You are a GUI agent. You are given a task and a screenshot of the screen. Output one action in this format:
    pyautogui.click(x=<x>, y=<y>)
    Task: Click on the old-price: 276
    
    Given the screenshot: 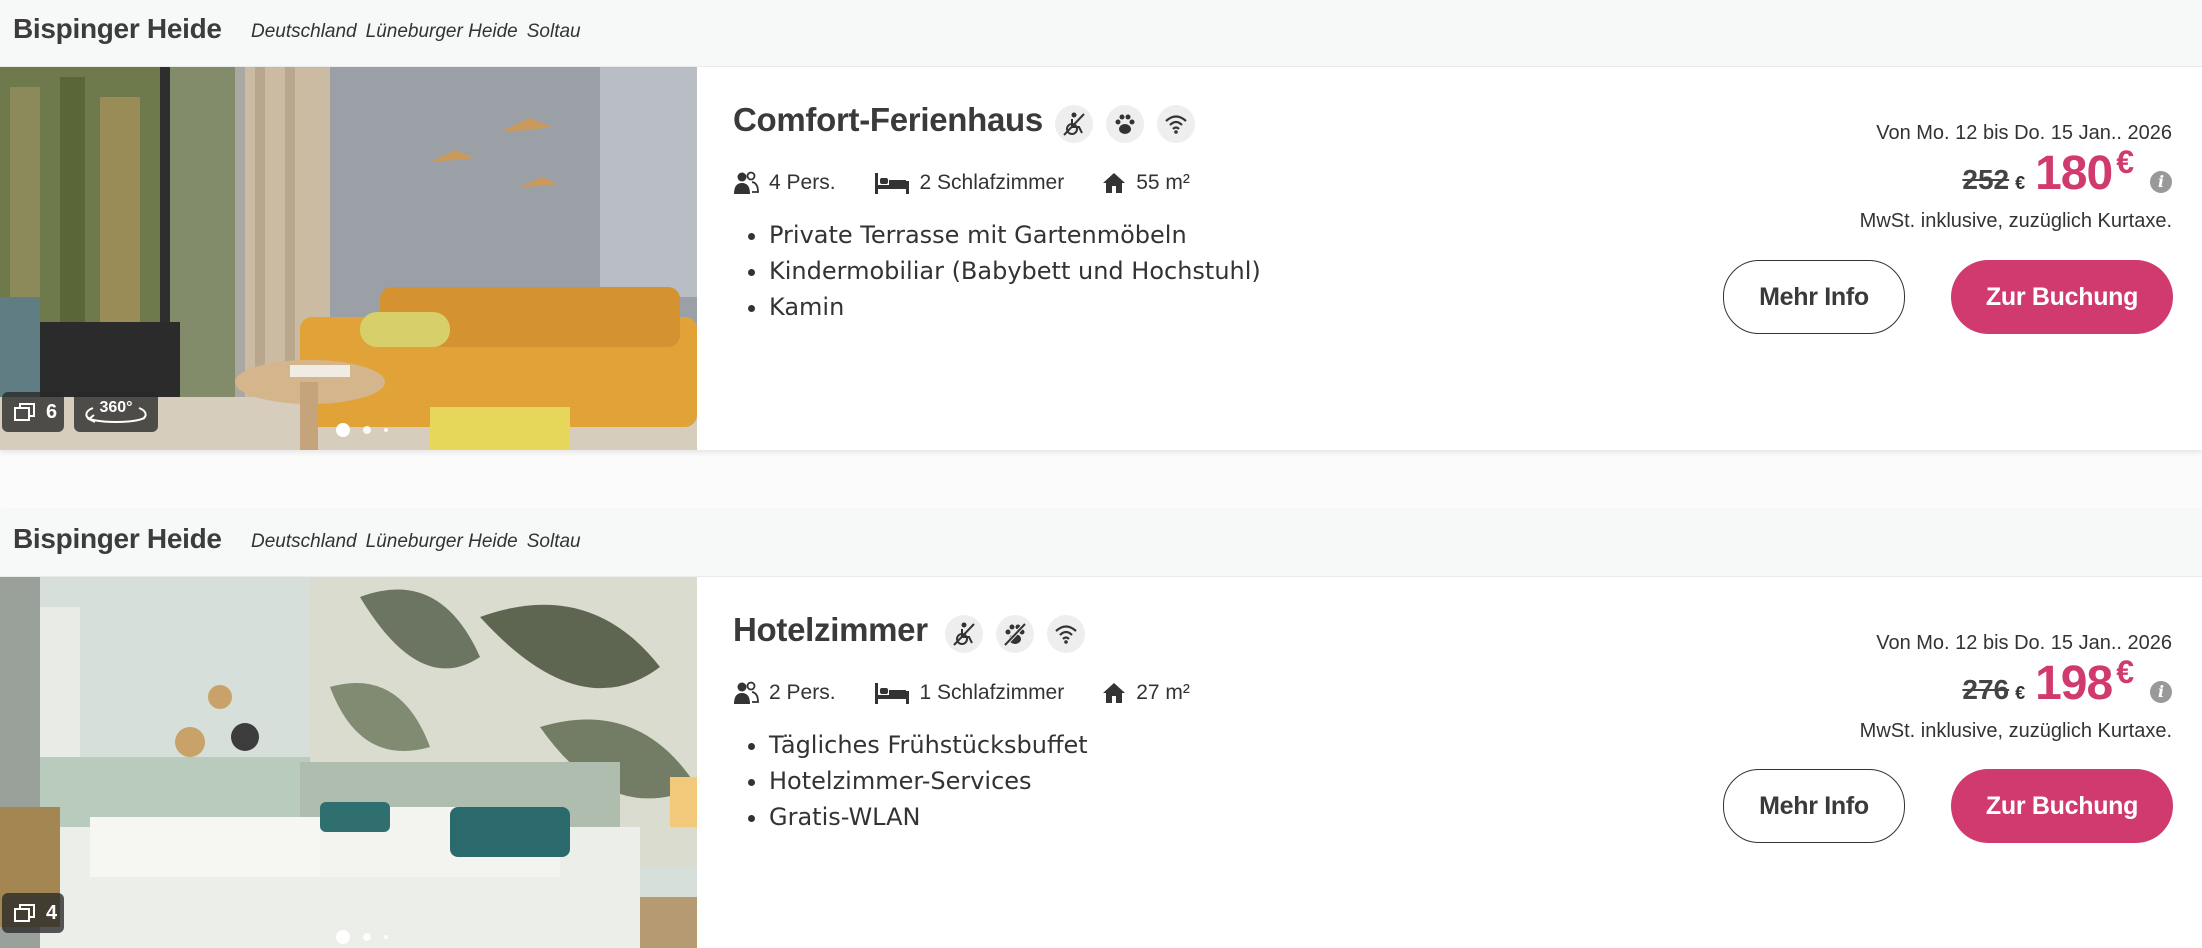 What is the action you would take?
    pyautogui.click(x=1986, y=689)
    